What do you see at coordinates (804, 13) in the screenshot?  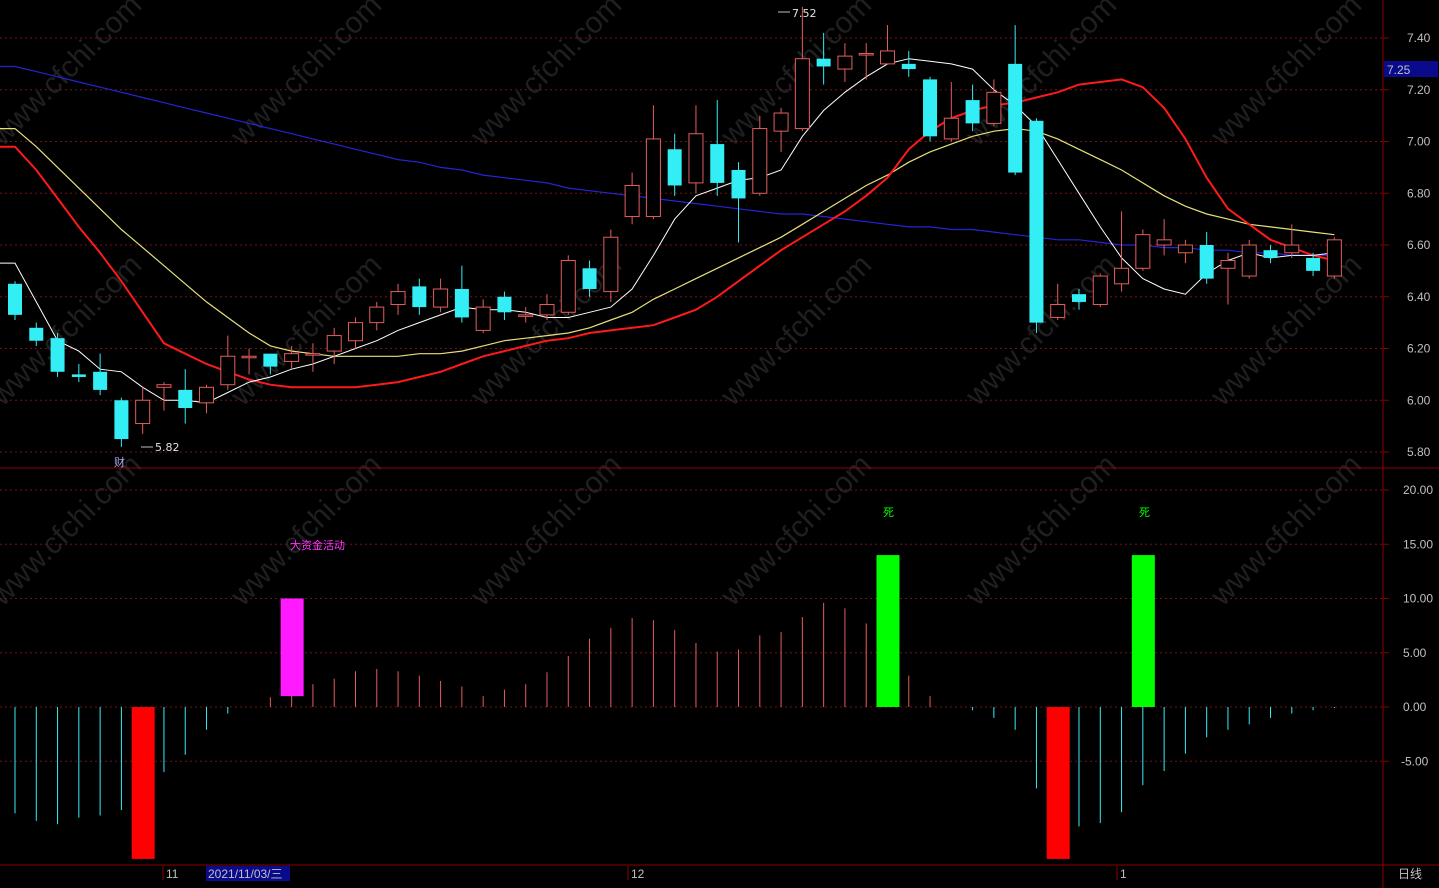 I see `svg-text: 7.52` at bounding box center [804, 13].